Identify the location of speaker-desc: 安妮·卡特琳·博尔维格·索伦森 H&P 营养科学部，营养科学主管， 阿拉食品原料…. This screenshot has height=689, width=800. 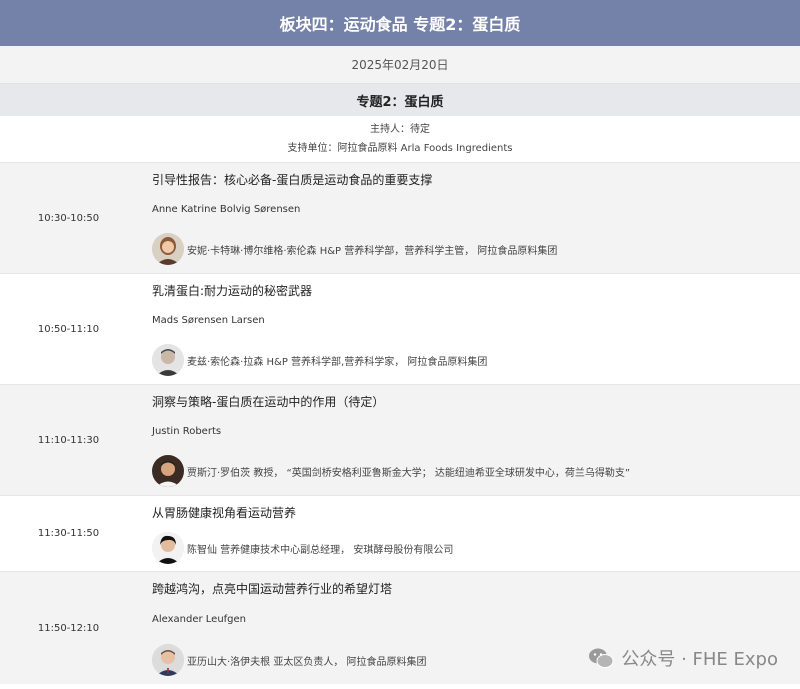
(372, 251).